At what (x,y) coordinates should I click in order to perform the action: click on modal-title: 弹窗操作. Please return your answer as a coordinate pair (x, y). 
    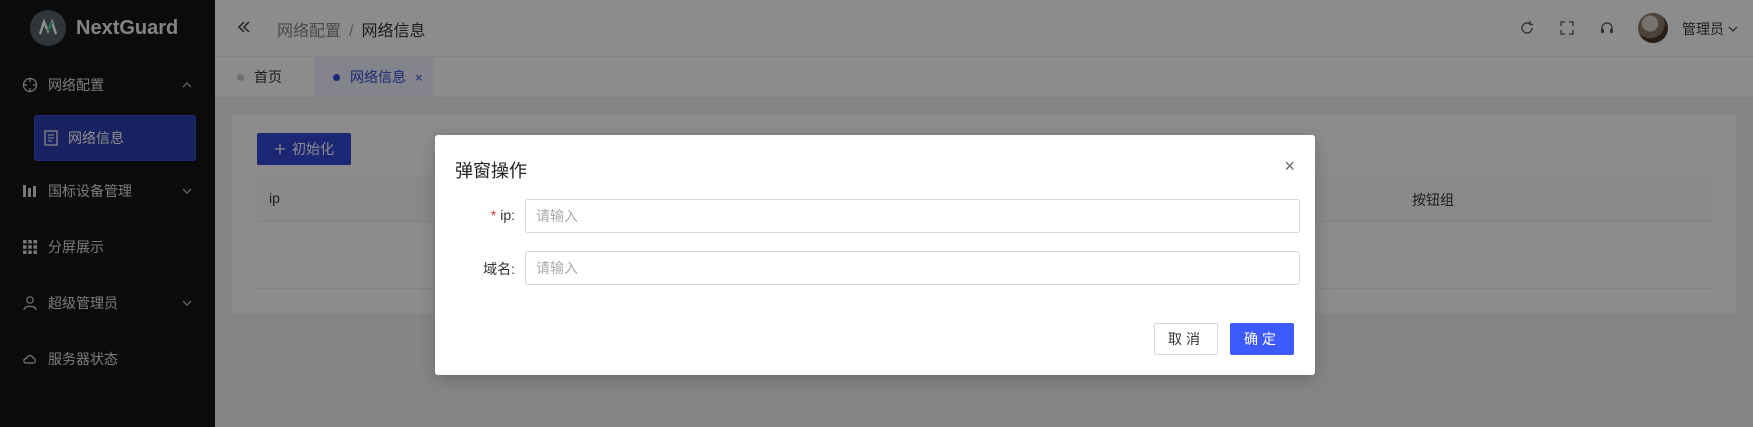
    Looking at the image, I should click on (491, 171).